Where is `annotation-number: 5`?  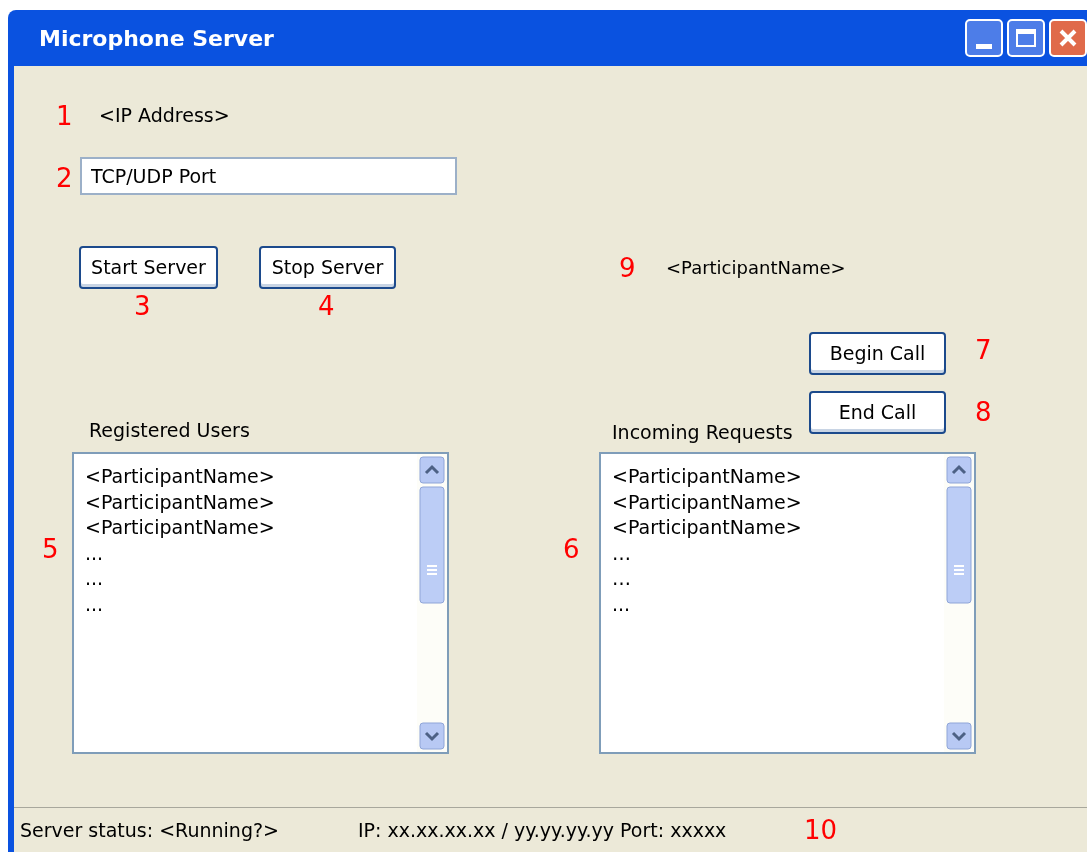 annotation-number: 5 is located at coordinates (50, 549).